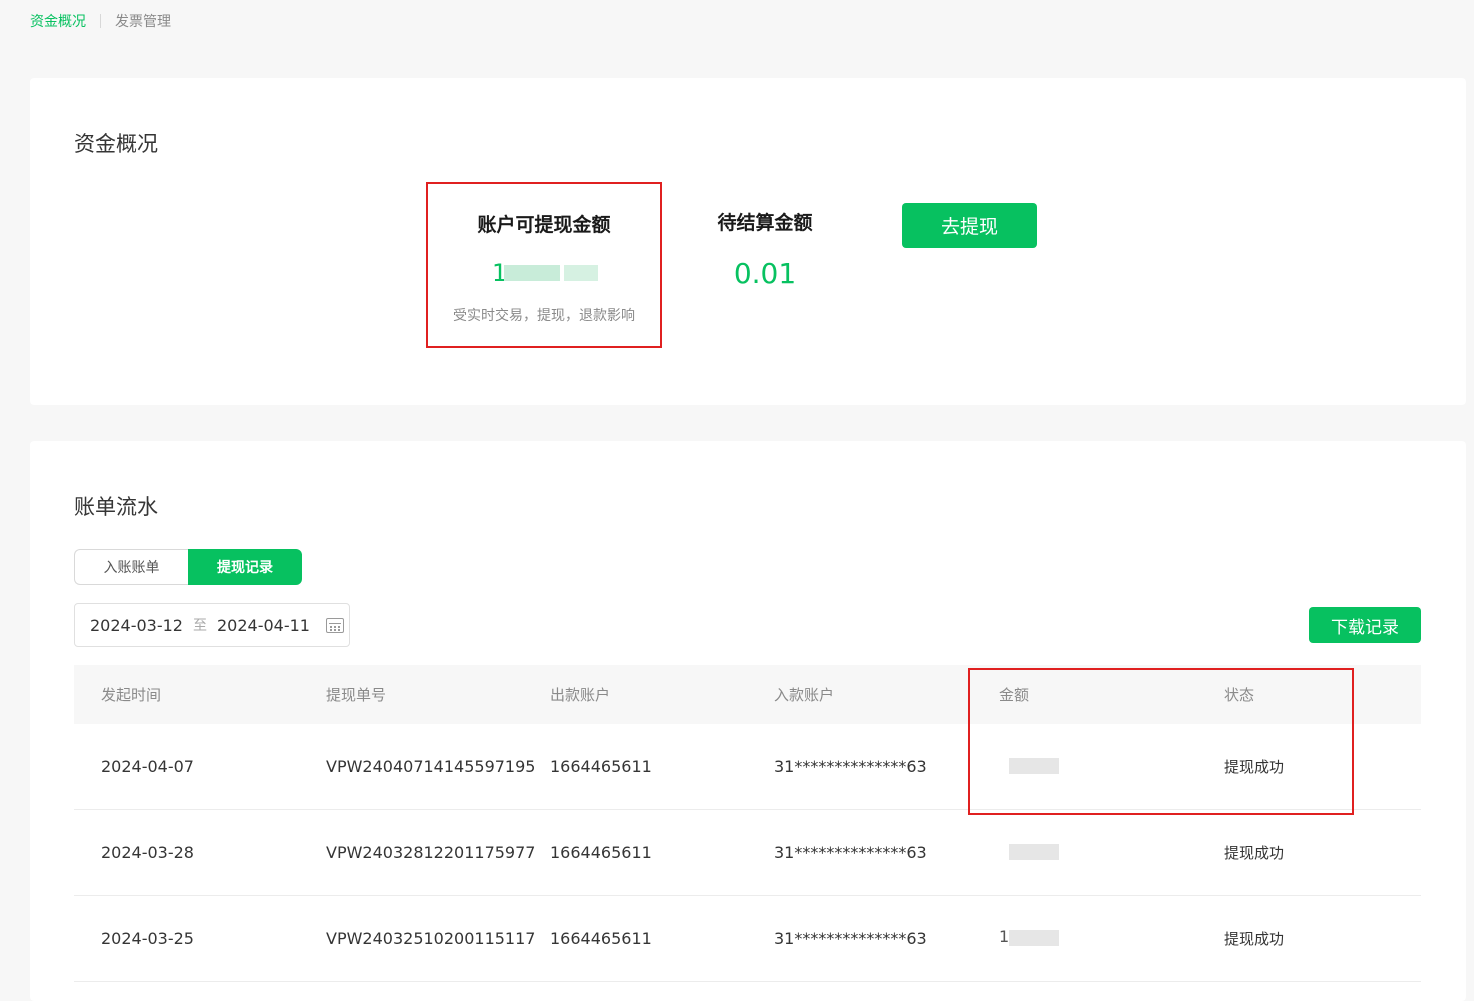 This screenshot has height=1001, width=1474. Describe the element at coordinates (212, 625) in the screenshot. I see `date-range-picker: 2024-03-12 至 2024-04-11` at that location.